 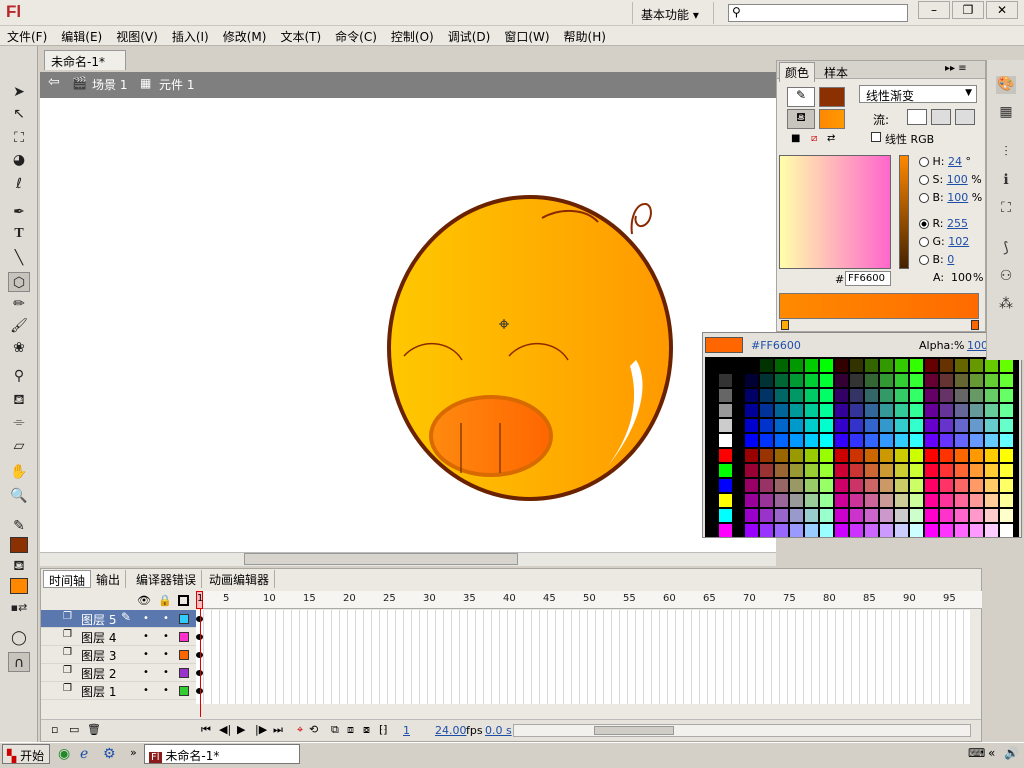 I want to click on bone-tool-icon: ⚲, so click(x=19, y=376).